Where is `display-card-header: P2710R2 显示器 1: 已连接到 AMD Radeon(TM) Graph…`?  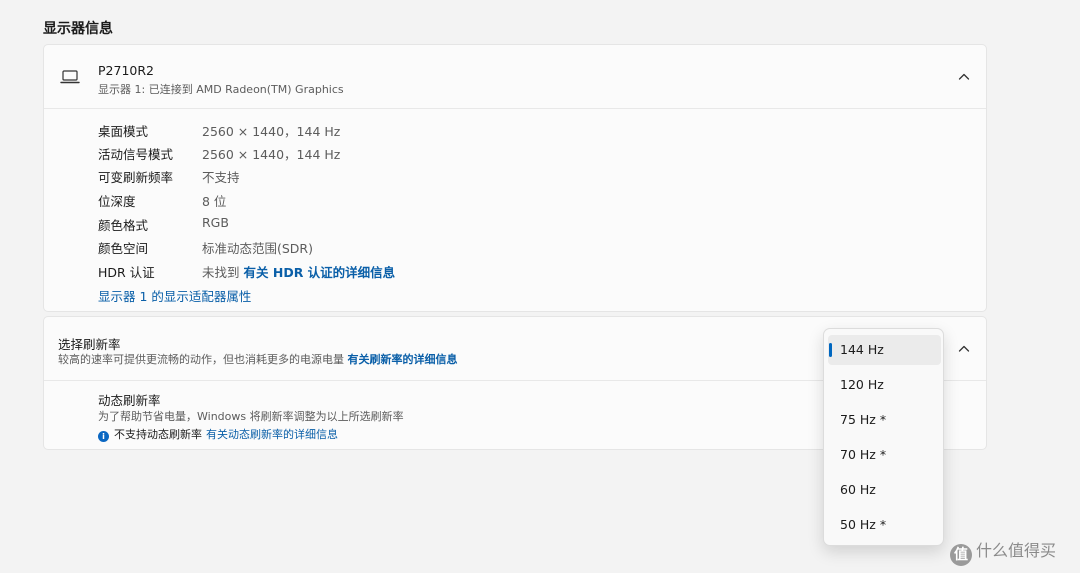
display-card-header: P2710R2 显示器 1: 已连接到 AMD Radeon(TM) Graph… is located at coordinates (515, 77).